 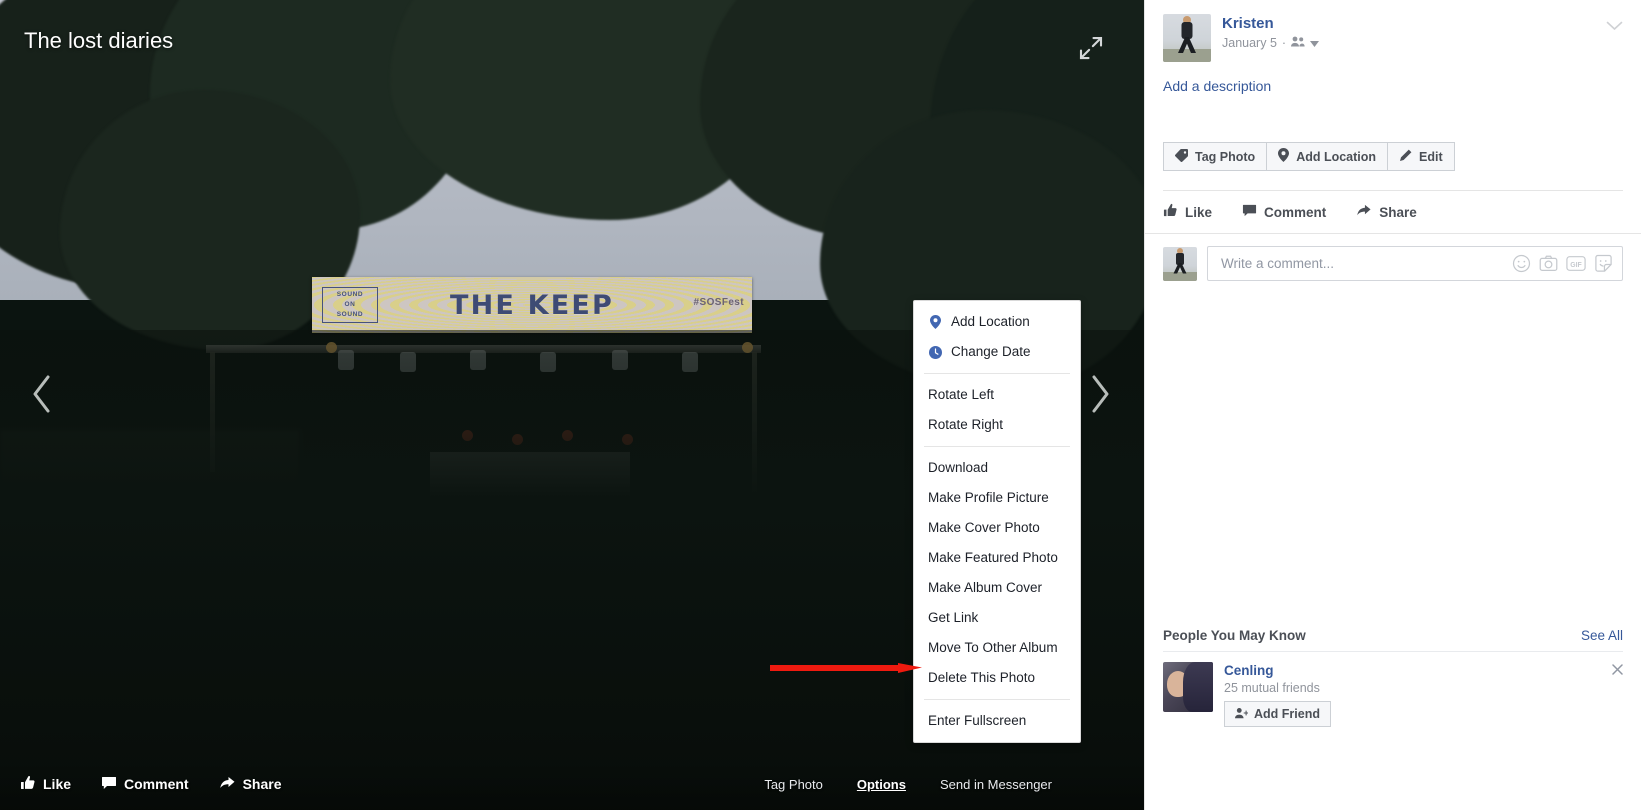 I want to click on photo-share-button: Share, so click(x=250, y=784).